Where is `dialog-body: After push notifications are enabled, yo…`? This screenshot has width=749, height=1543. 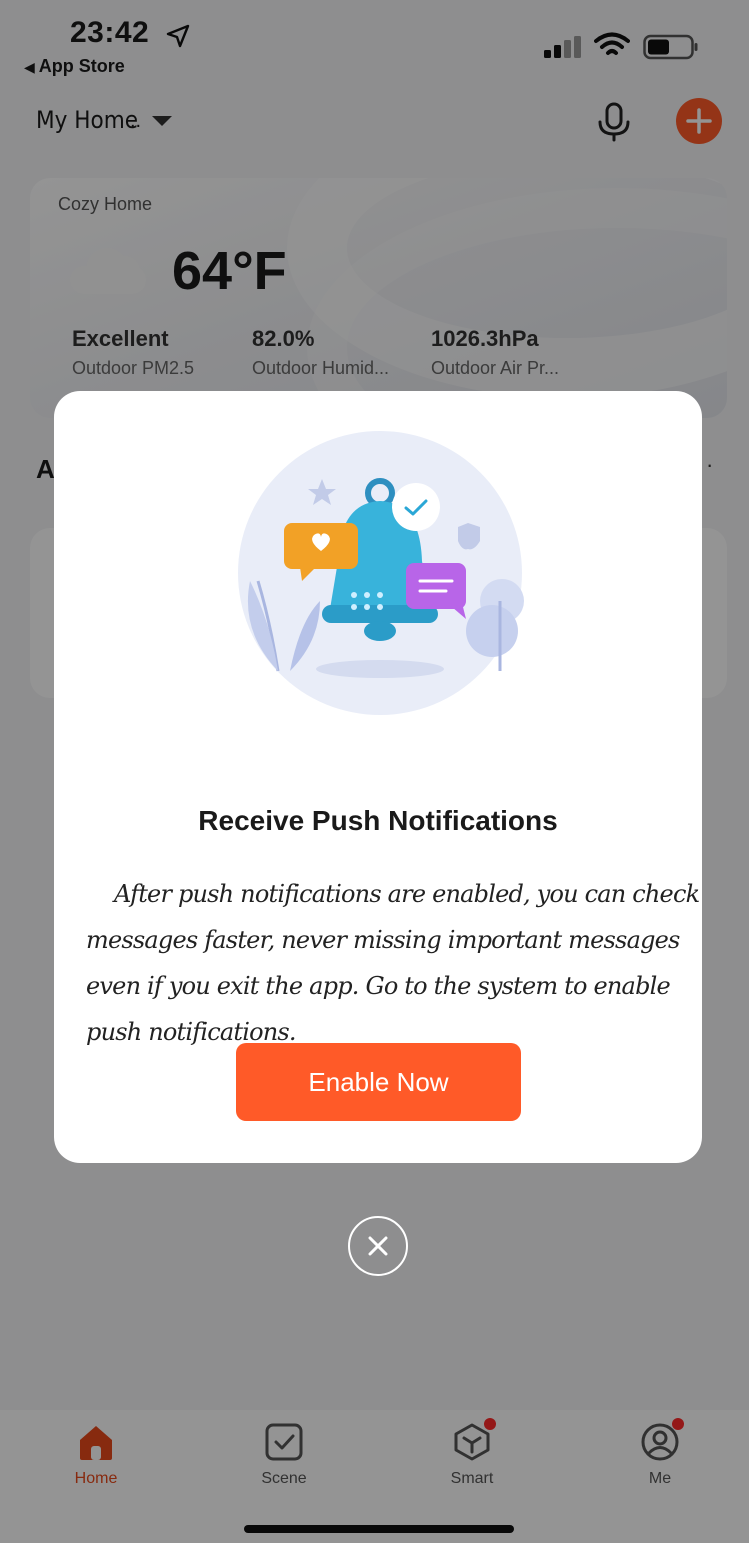
dialog-body: After push notifications are enabled, yo… is located at coordinates (393, 963).